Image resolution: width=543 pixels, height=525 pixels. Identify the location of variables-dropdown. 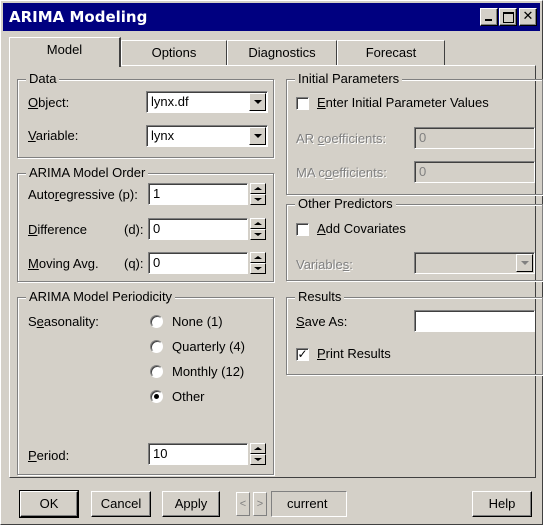
(474, 263).